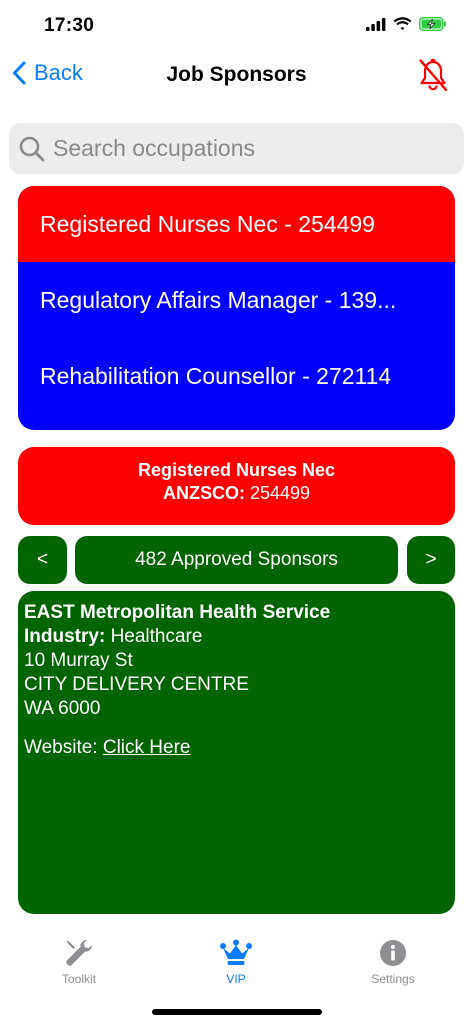 This screenshot has width=473, height=1024. I want to click on home-indicator, so click(237, 1012).